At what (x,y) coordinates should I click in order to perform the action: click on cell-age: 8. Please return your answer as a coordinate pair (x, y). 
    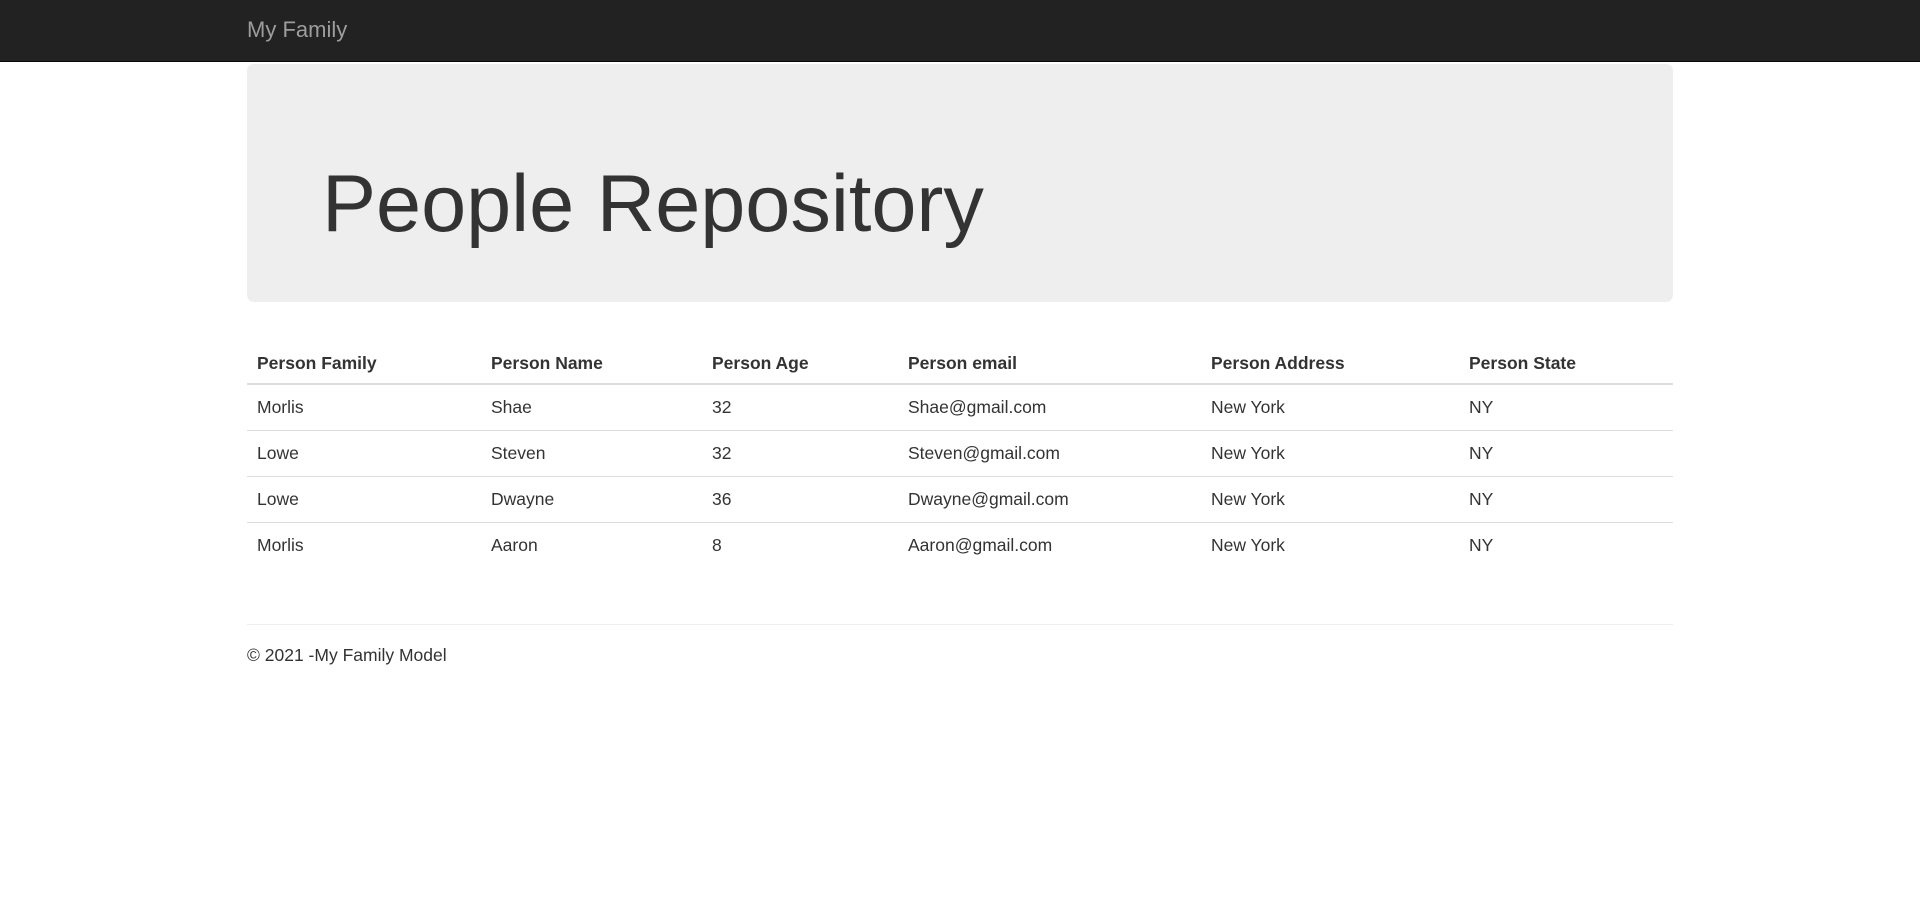
    Looking at the image, I should click on (800, 544).